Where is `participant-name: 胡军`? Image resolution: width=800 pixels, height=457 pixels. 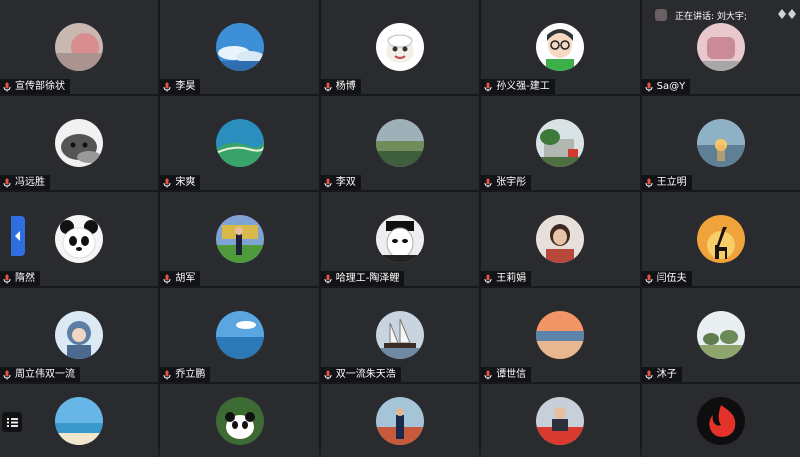 participant-name: 胡军 is located at coordinates (185, 278).